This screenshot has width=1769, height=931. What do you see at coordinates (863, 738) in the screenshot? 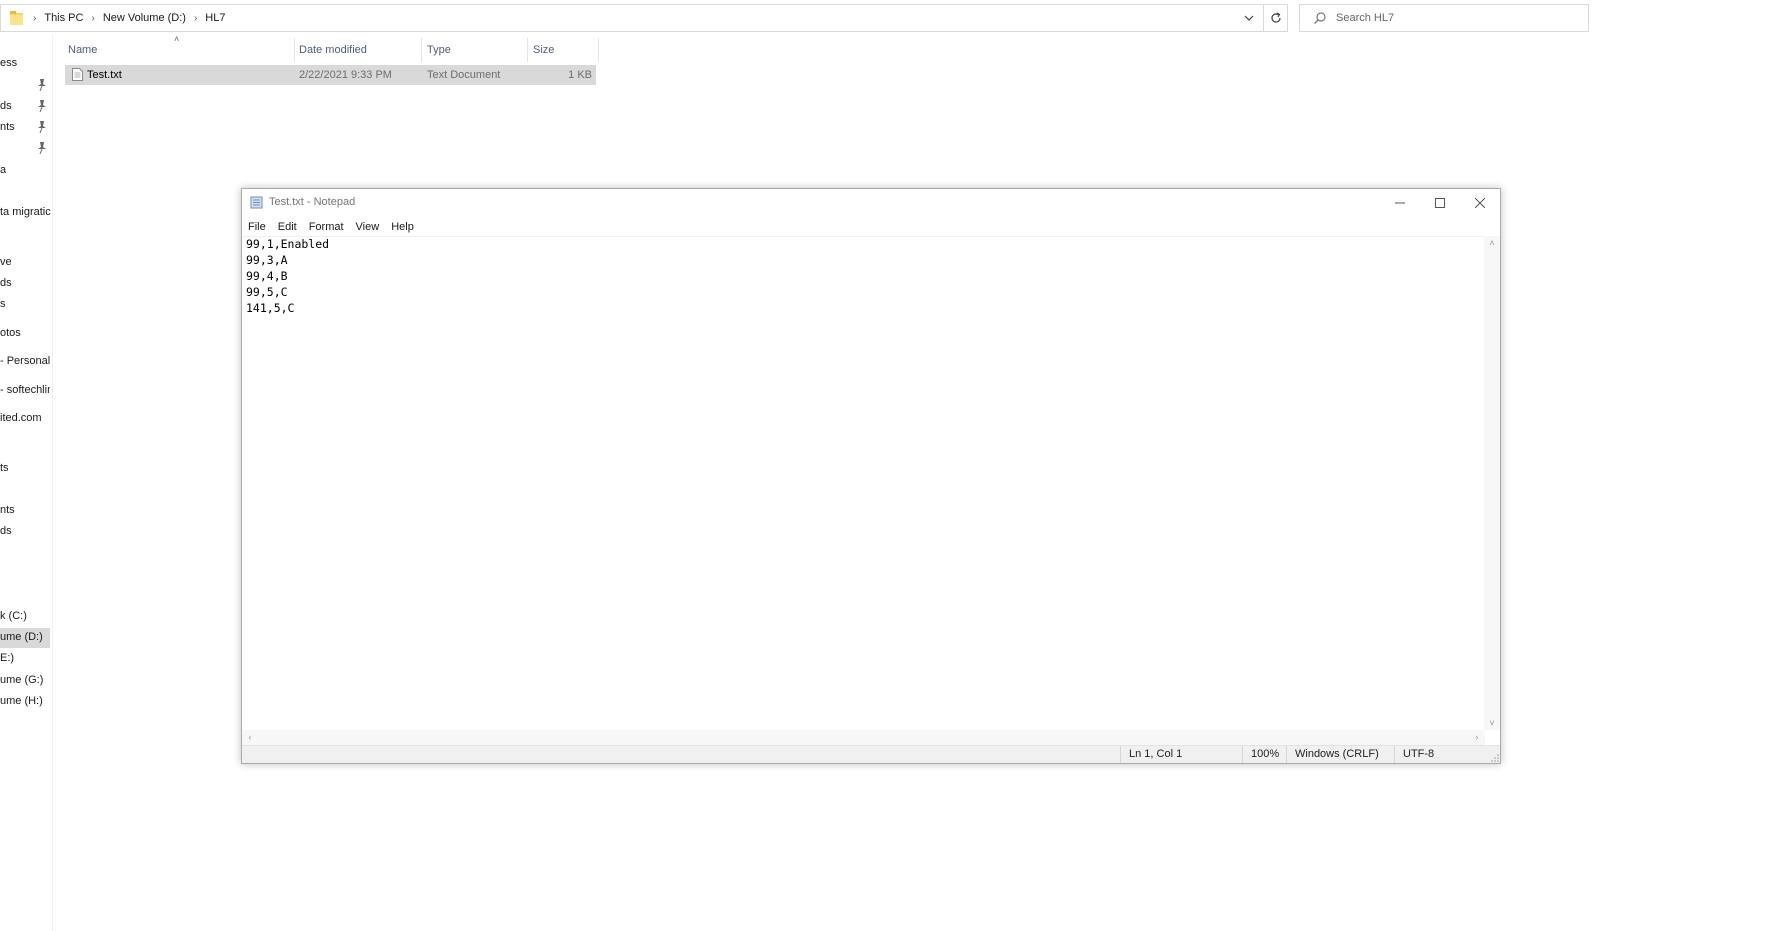
I see `horizontal-scrollbar: ‹ ›` at bounding box center [863, 738].